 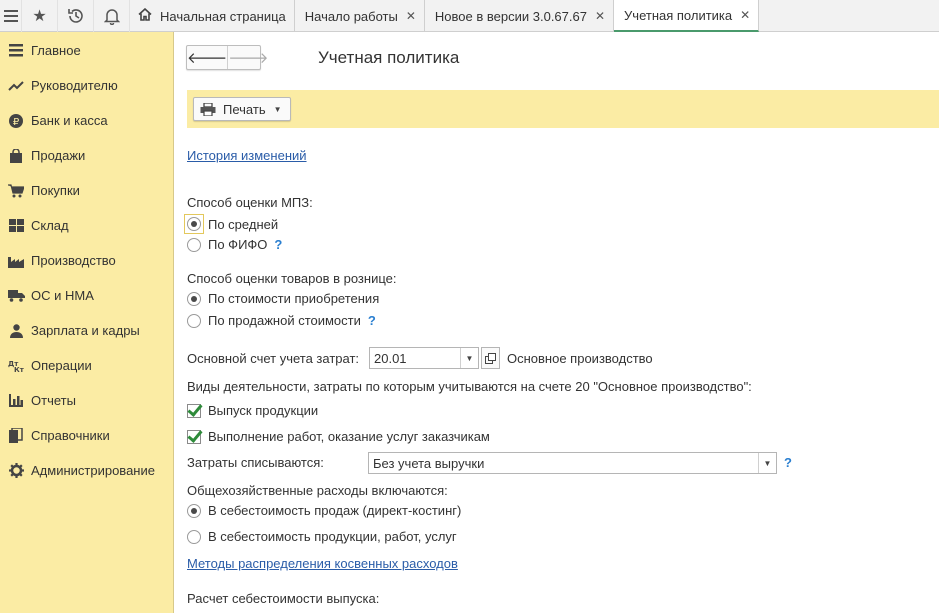 I want to click on cost-account-field: 20.01 ▼, so click(x=424, y=358).